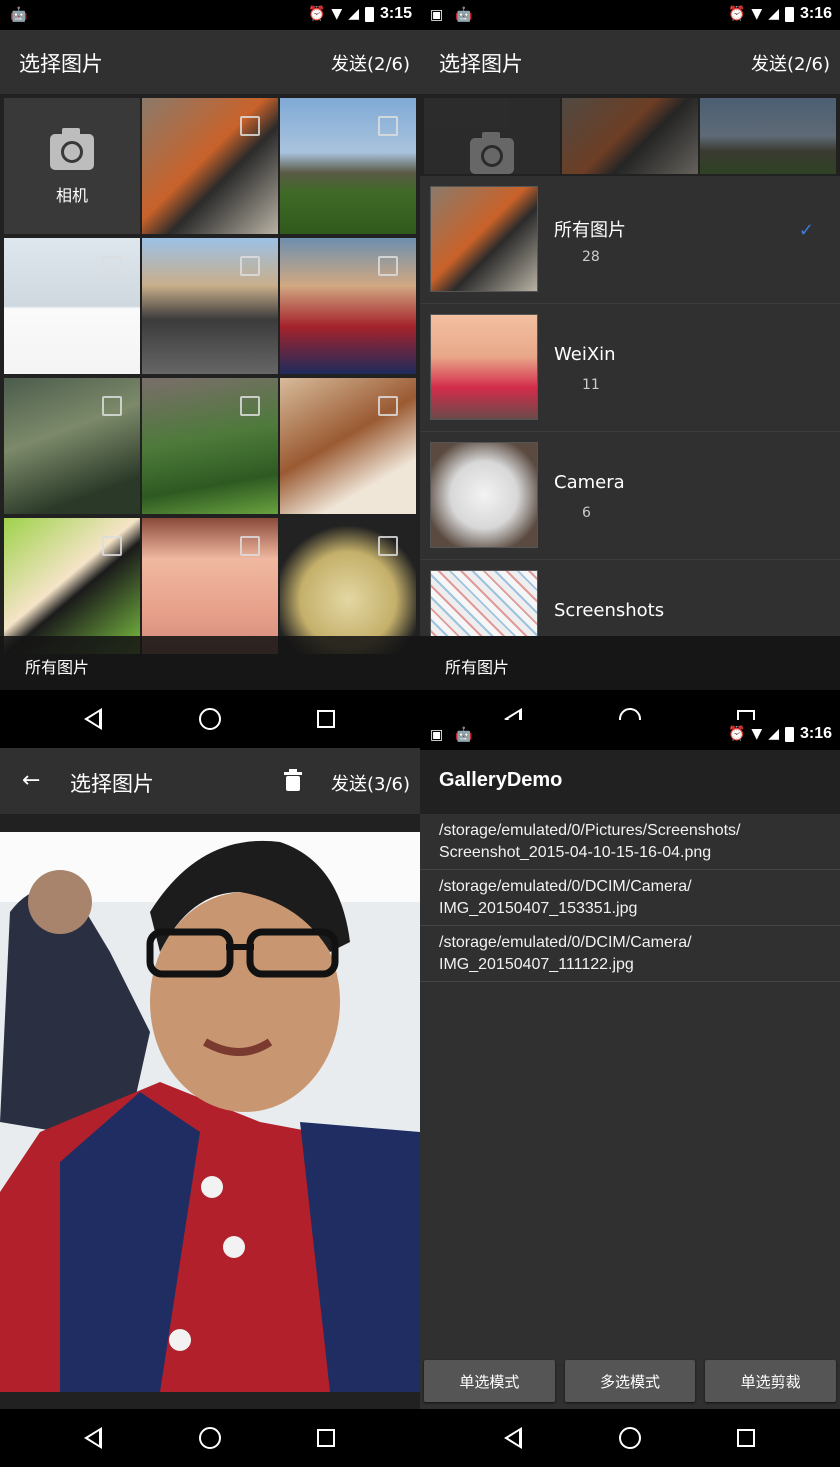 Image resolution: width=840 pixels, height=1467 pixels. What do you see at coordinates (71, 195) in the screenshot?
I see `camera-label: 相机` at bounding box center [71, 195].